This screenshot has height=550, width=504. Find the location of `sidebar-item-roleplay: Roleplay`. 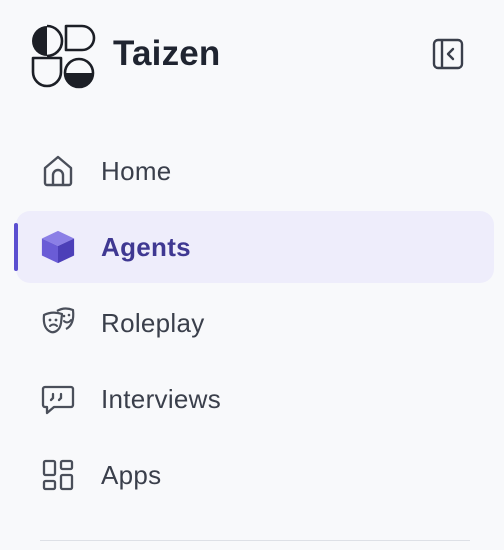

sidebar-item-roleplay: Roleplay is located at coordinates (255, 323).